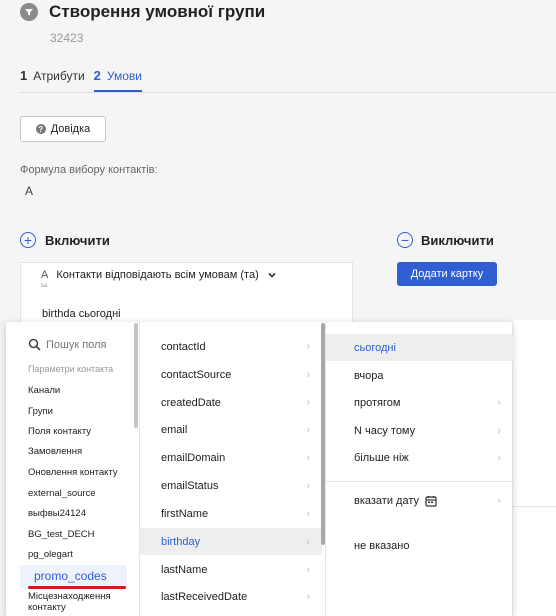 This screenshot has height=616, width=556. I want to click on tab-number: 1, so click(24, 75).